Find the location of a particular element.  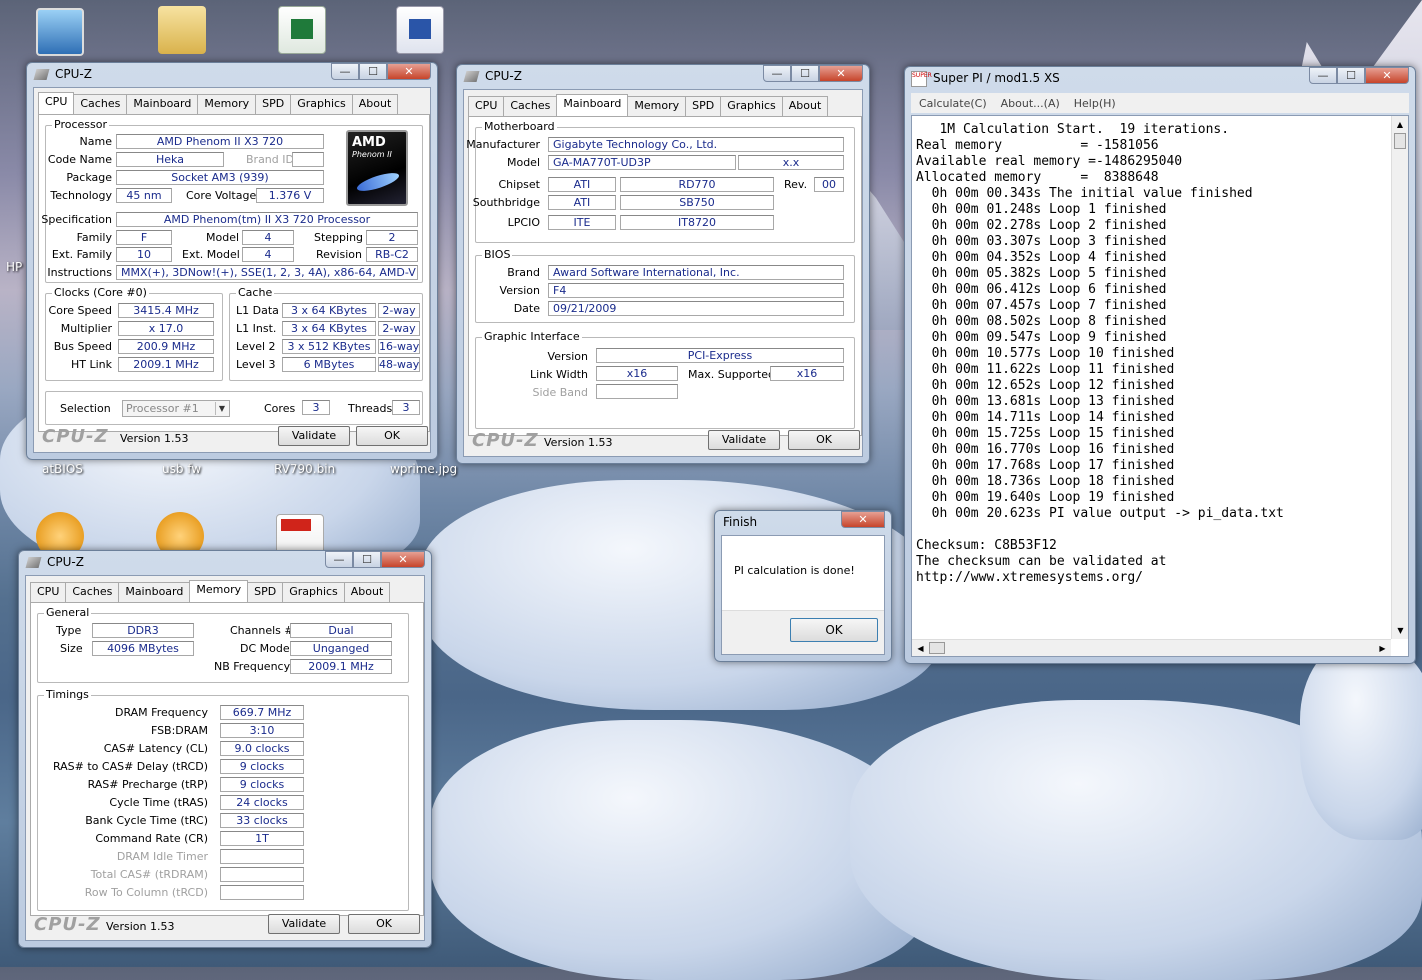

footer: CPU-Z Version 1.53 Validate OK is located at coordinates (663, 441).